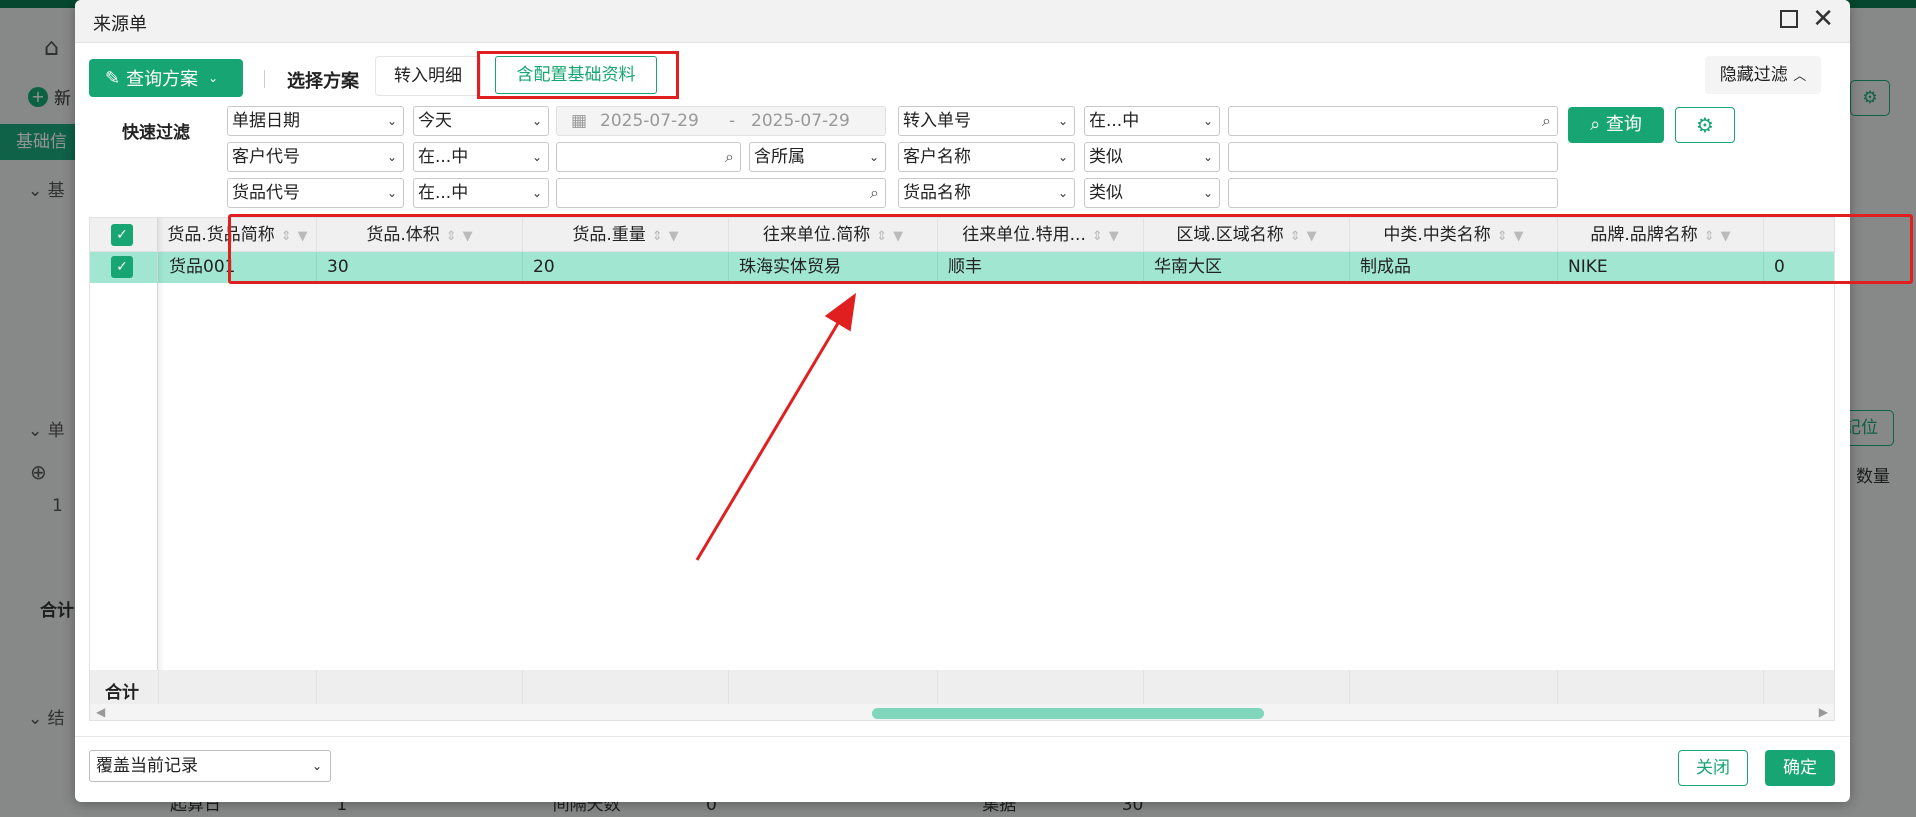  Describe the element at coordinates (210, 766) in the screenshot. I see `overwrite-mode-select: 覆盖当前记录 ⌄` at that location.